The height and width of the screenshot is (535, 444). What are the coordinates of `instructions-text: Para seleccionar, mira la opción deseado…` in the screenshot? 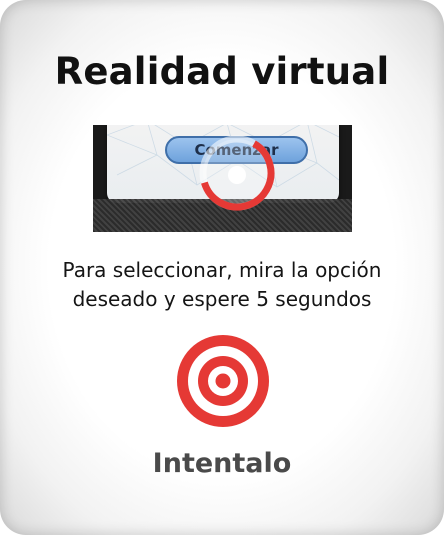 It's located at (222, 285).